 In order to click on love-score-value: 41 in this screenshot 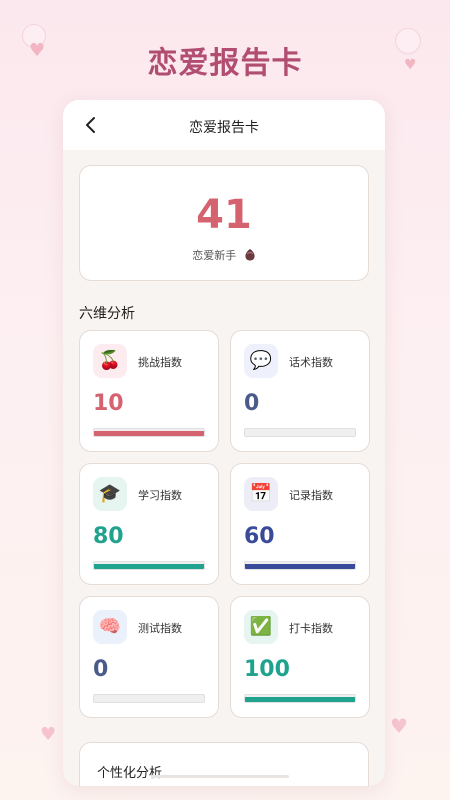, I will do `click(224, 215)`.